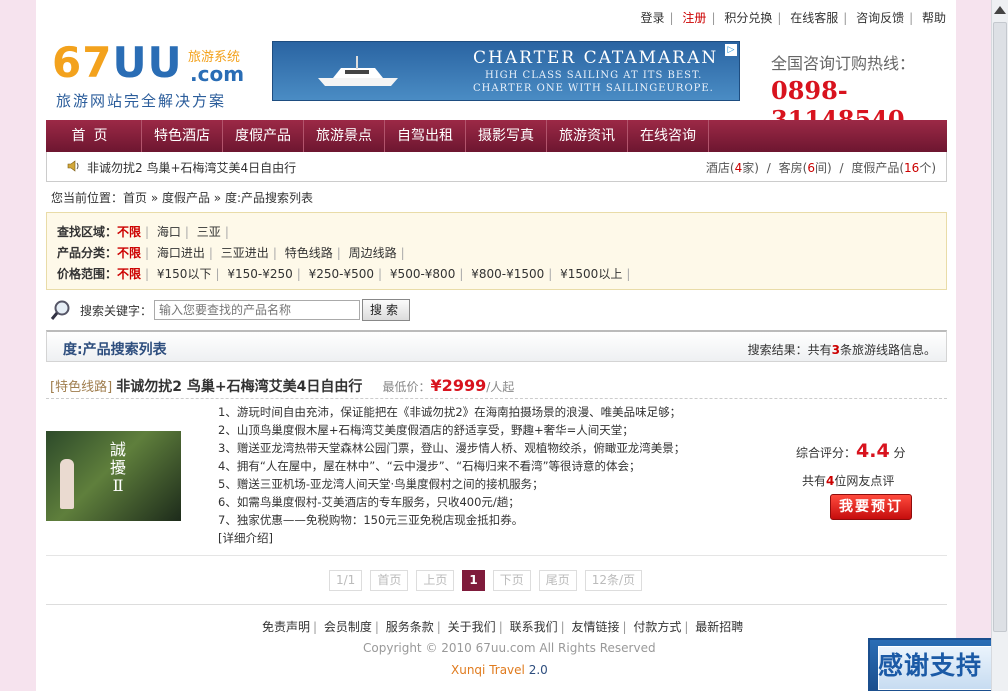 The height and width of the screenshot is (691, 1008). I want to click on product-category: [特色线路], so click(81, 387).